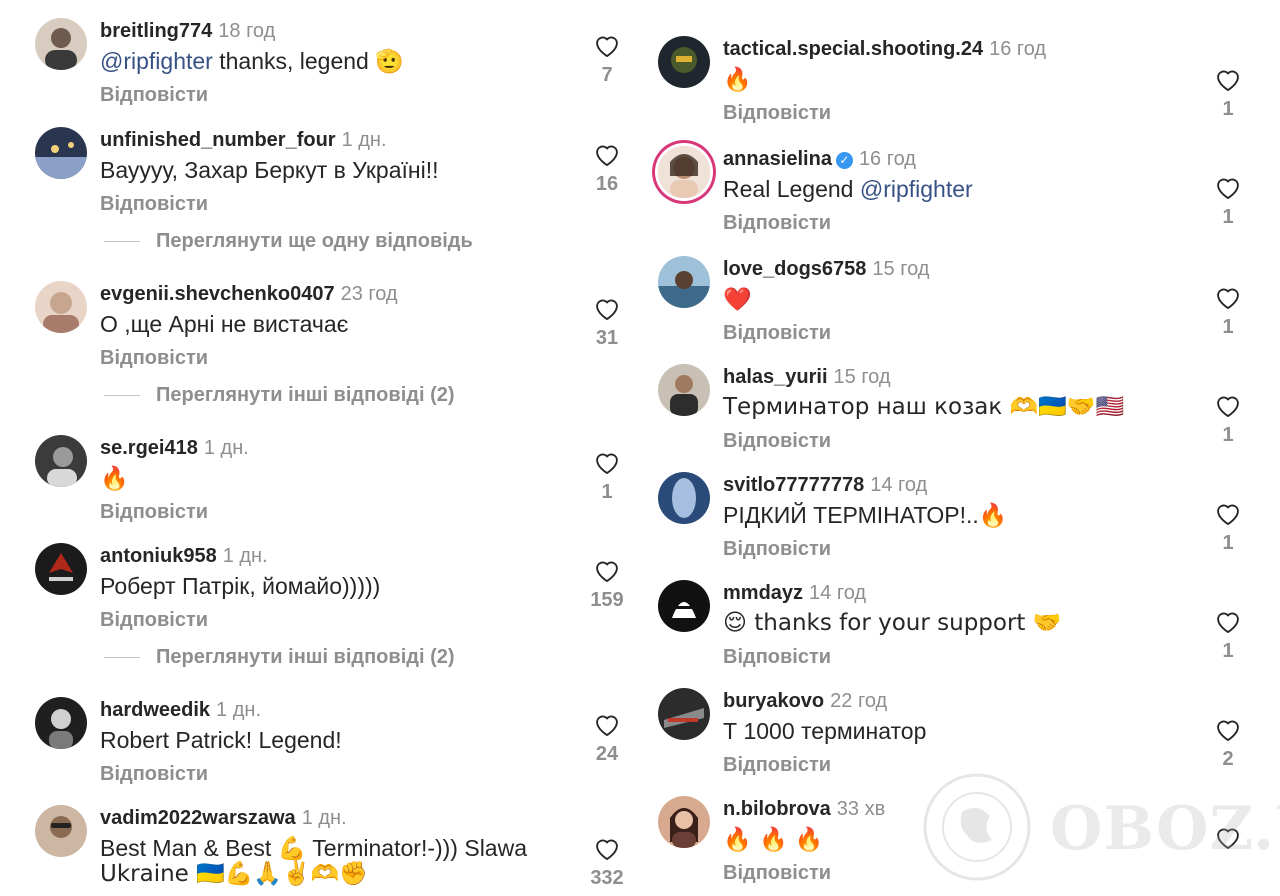 The image size is (1280, 896). I want to click on comment-username: unfinished_number_four, so click(218, 140).